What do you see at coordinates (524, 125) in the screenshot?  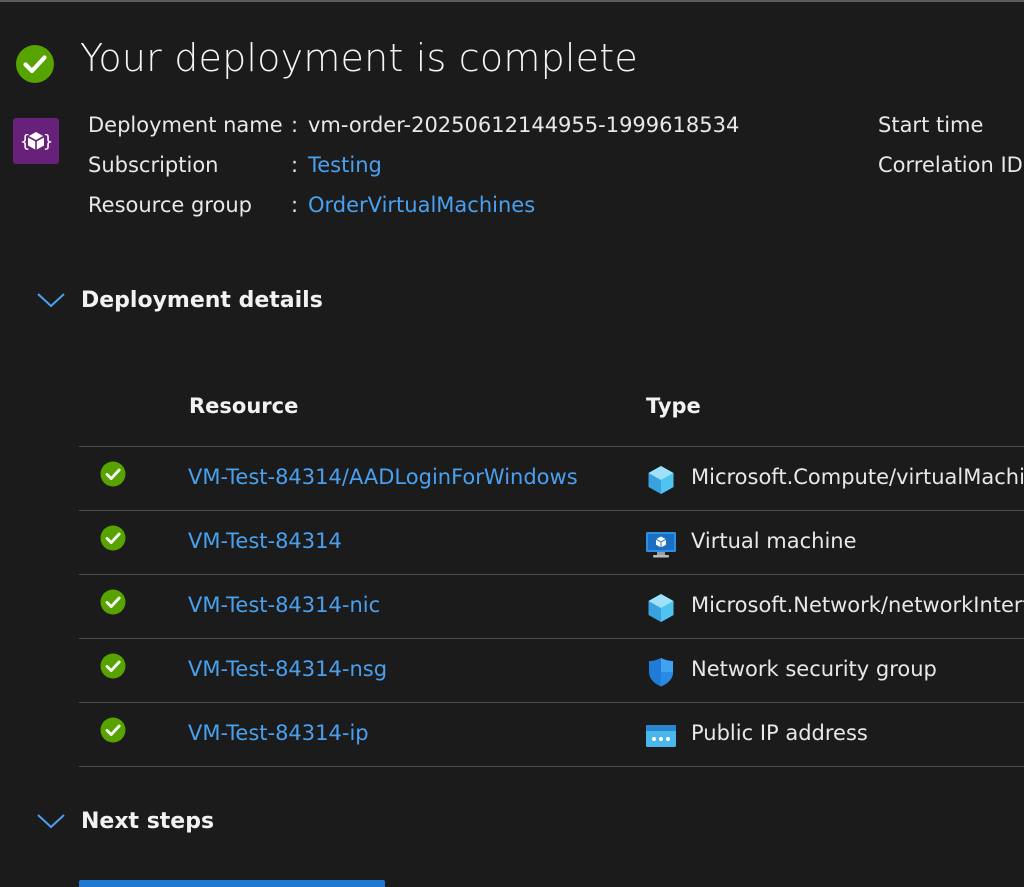 I see `deployment-name-value: vm-order-20250612144955-1999618534` at bounding box center [524, 125].